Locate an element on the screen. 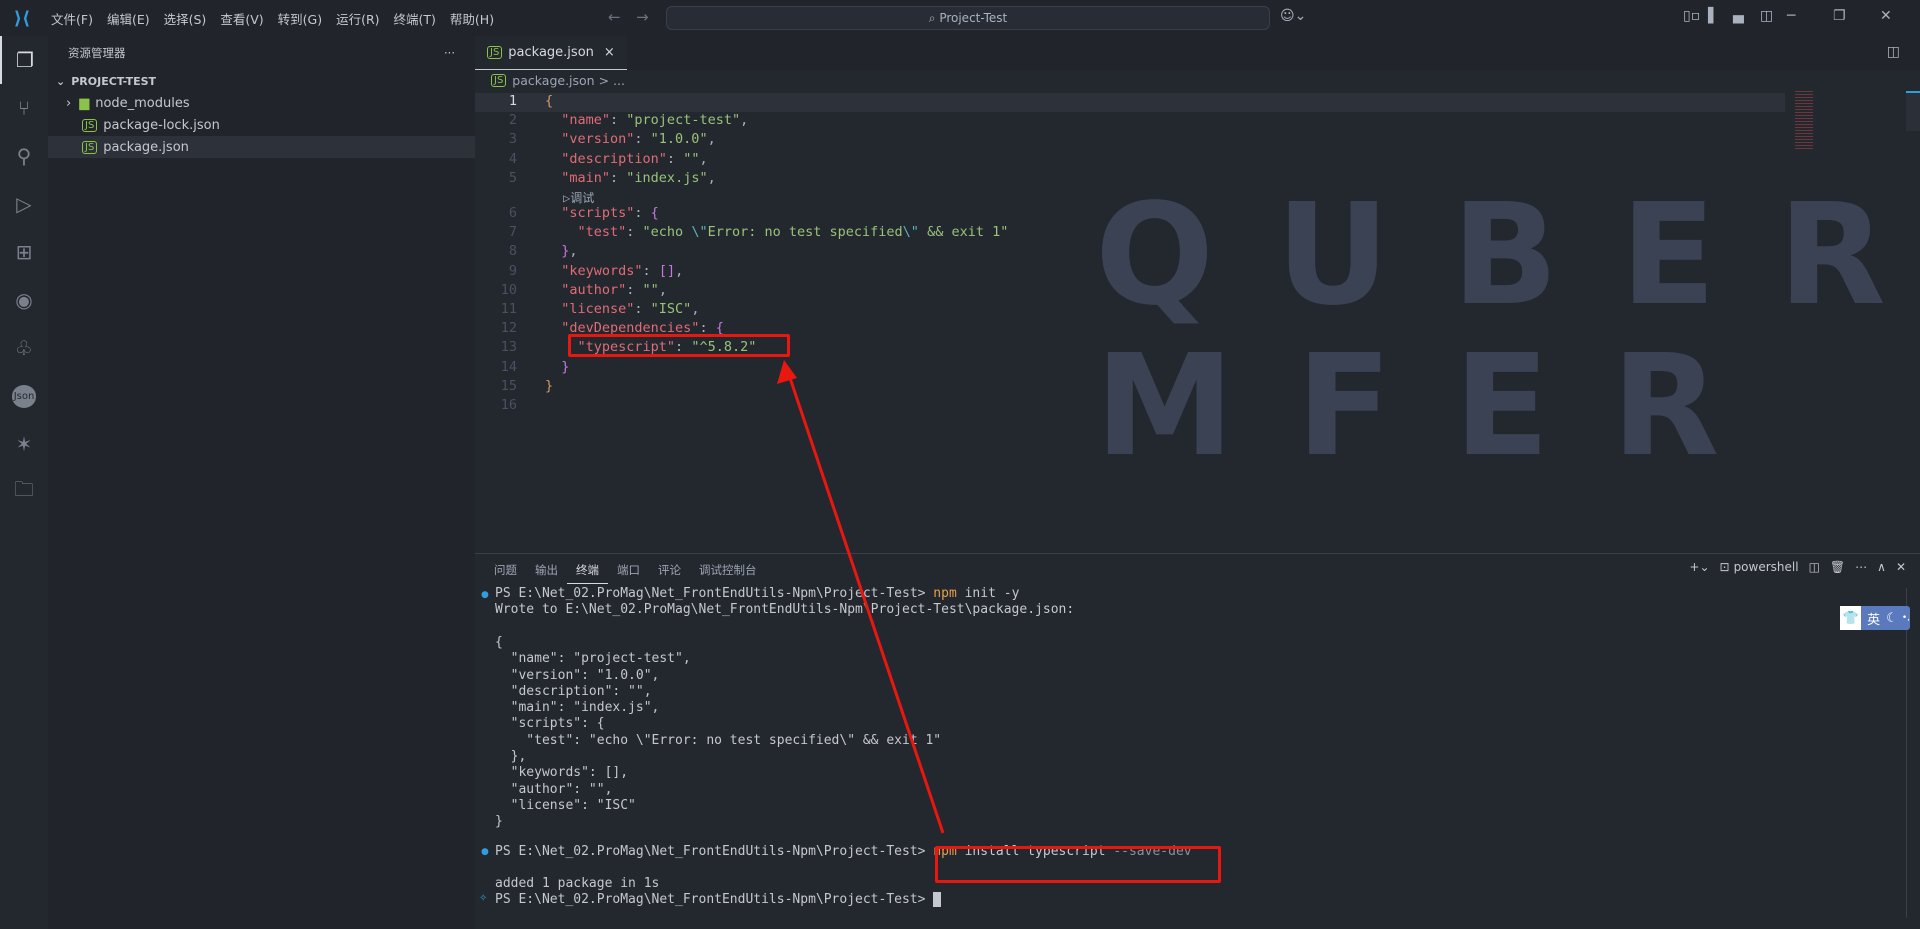  annotation-arrow is located at coordinates (861, 597).